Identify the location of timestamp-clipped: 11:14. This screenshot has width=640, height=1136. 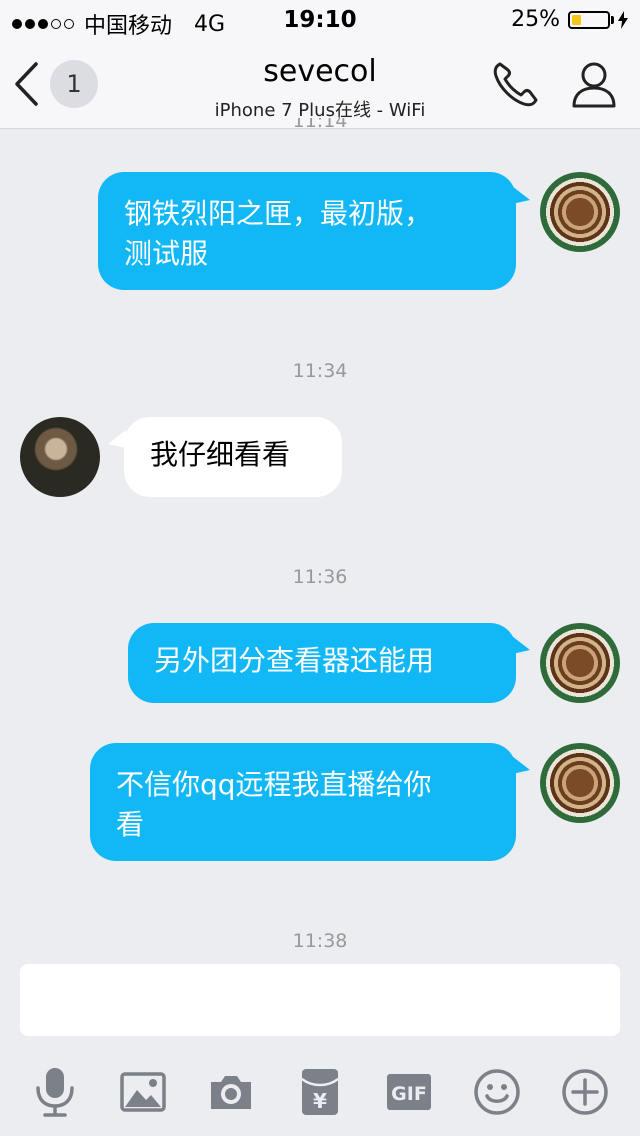
(320, 123).